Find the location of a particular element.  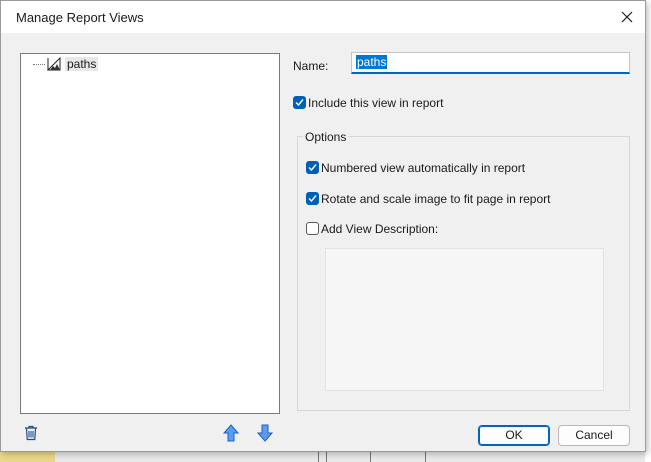

include-in-report-label: Include this view in report is located at coordinates (375, 103).